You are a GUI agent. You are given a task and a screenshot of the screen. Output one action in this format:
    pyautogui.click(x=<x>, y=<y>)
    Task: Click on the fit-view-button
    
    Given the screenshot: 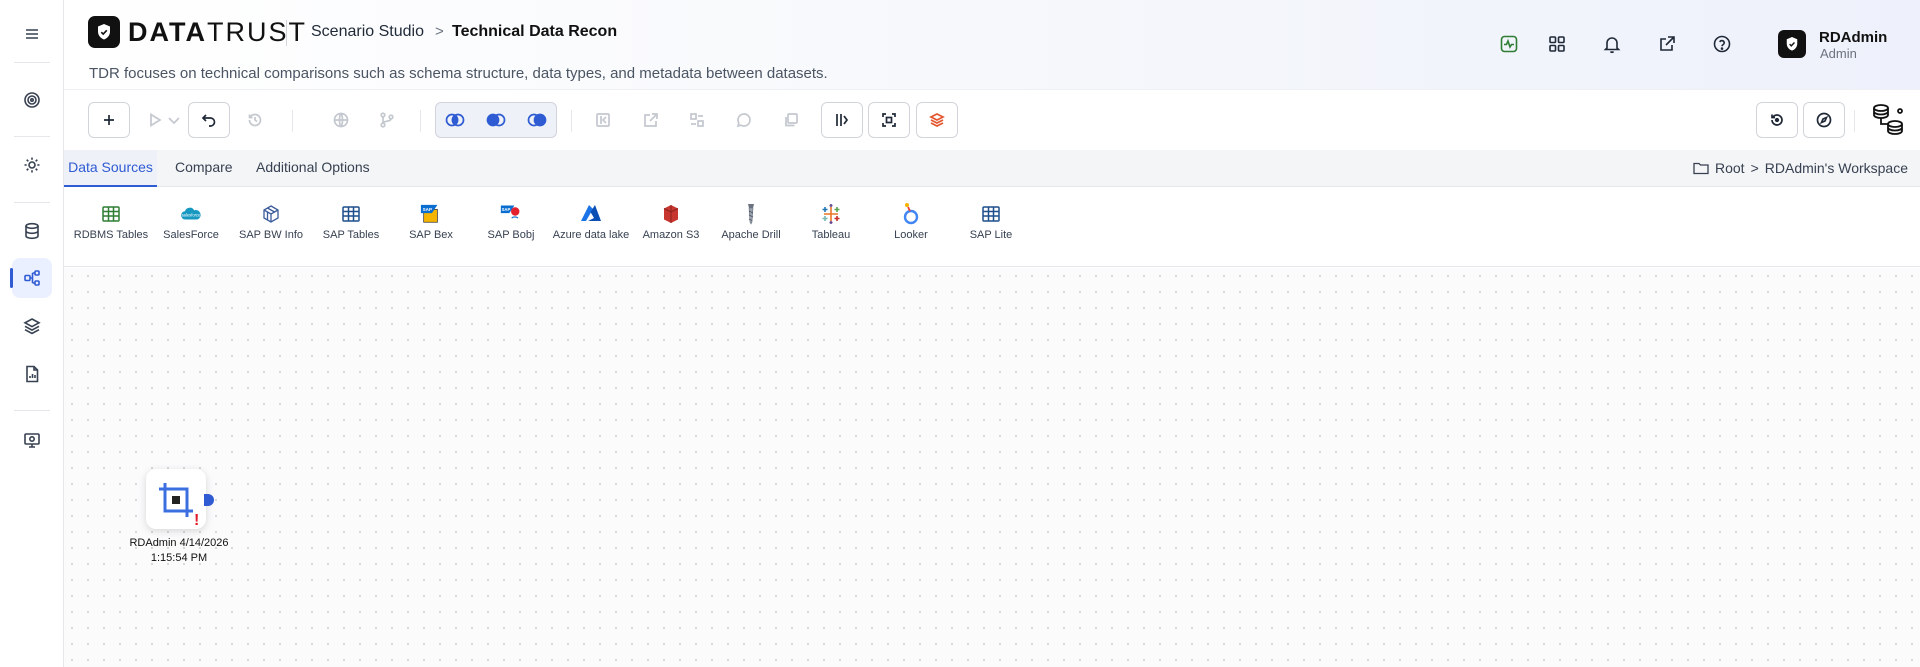 What is the action you would take?
    pyautogui.click(x=889, y=120)
    